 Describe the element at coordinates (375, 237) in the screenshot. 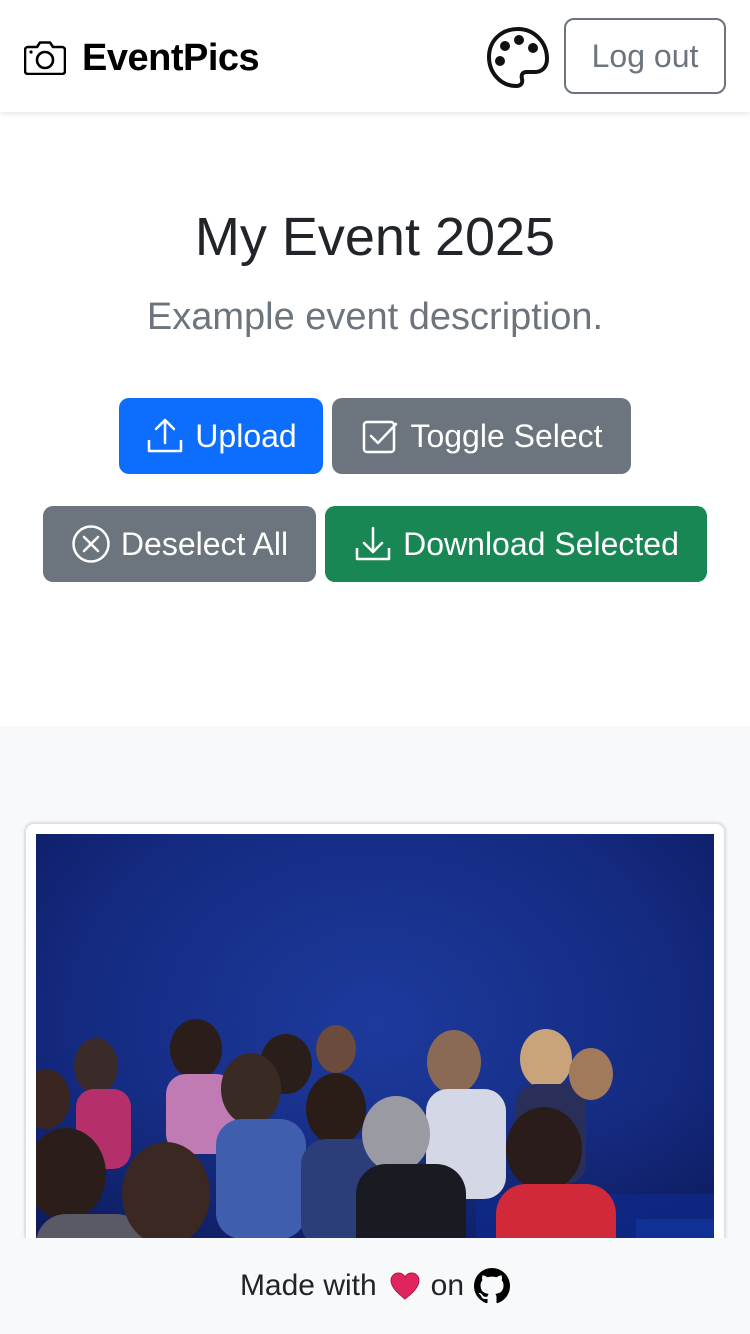

I see `event-title: My Event 2025` at that location.